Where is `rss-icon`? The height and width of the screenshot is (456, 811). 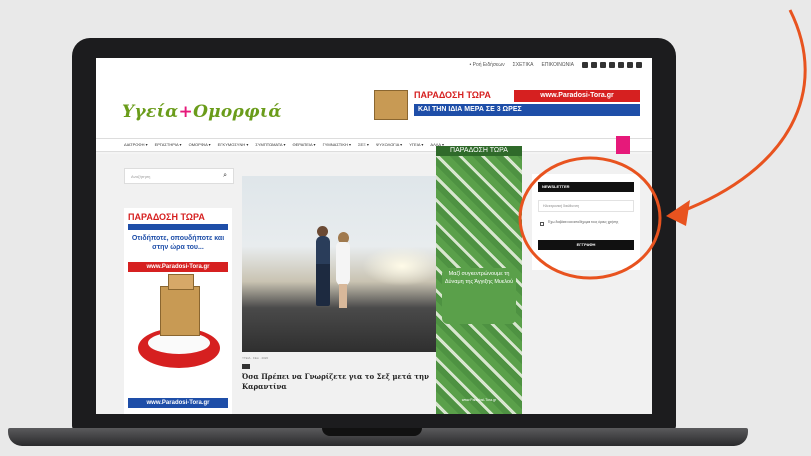 rss-icon is located at coordinates (639, 65).